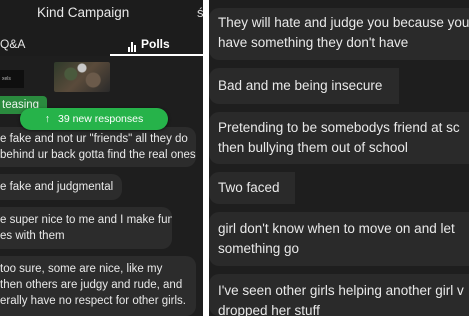 This screenshot has height=316, width=469. Describe the element at coordinates (313, 147) in the screenshot. I see `response-line: then bullying them out of school` at that location.